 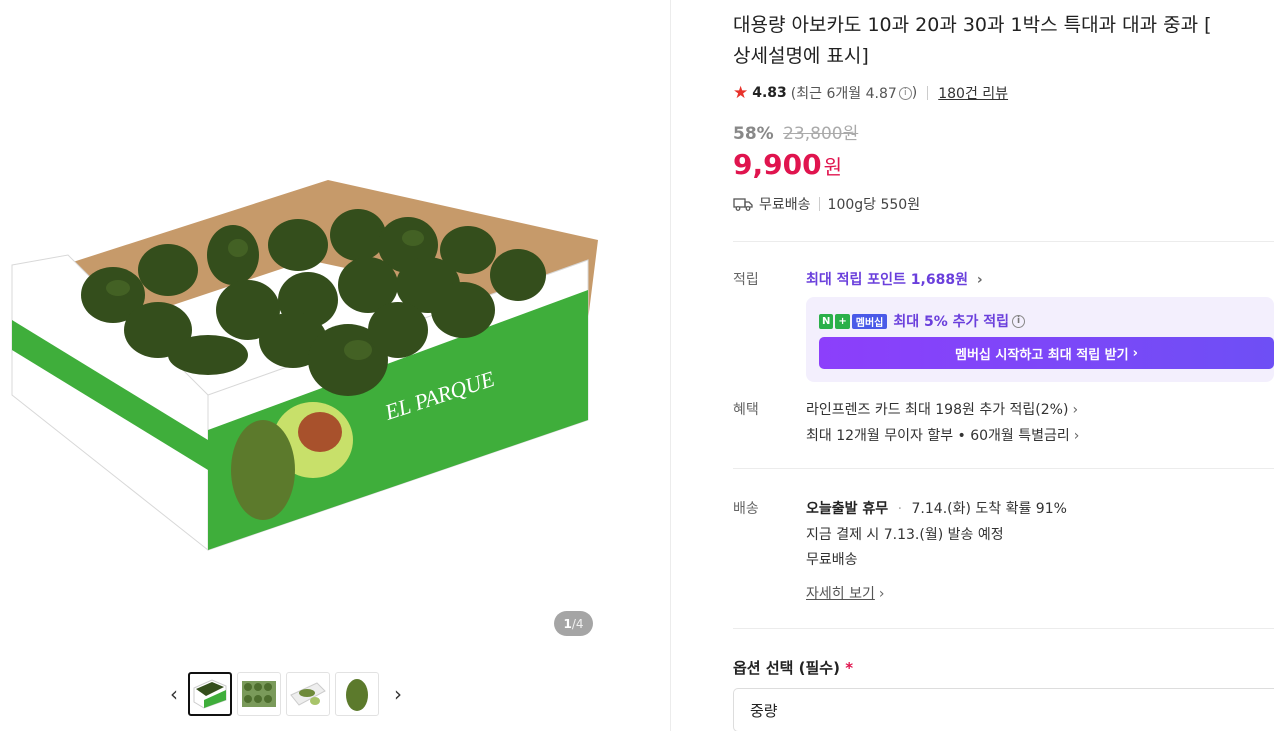 I want to click on discount-row: 58% 23,800원, so click(x=795, y=131).